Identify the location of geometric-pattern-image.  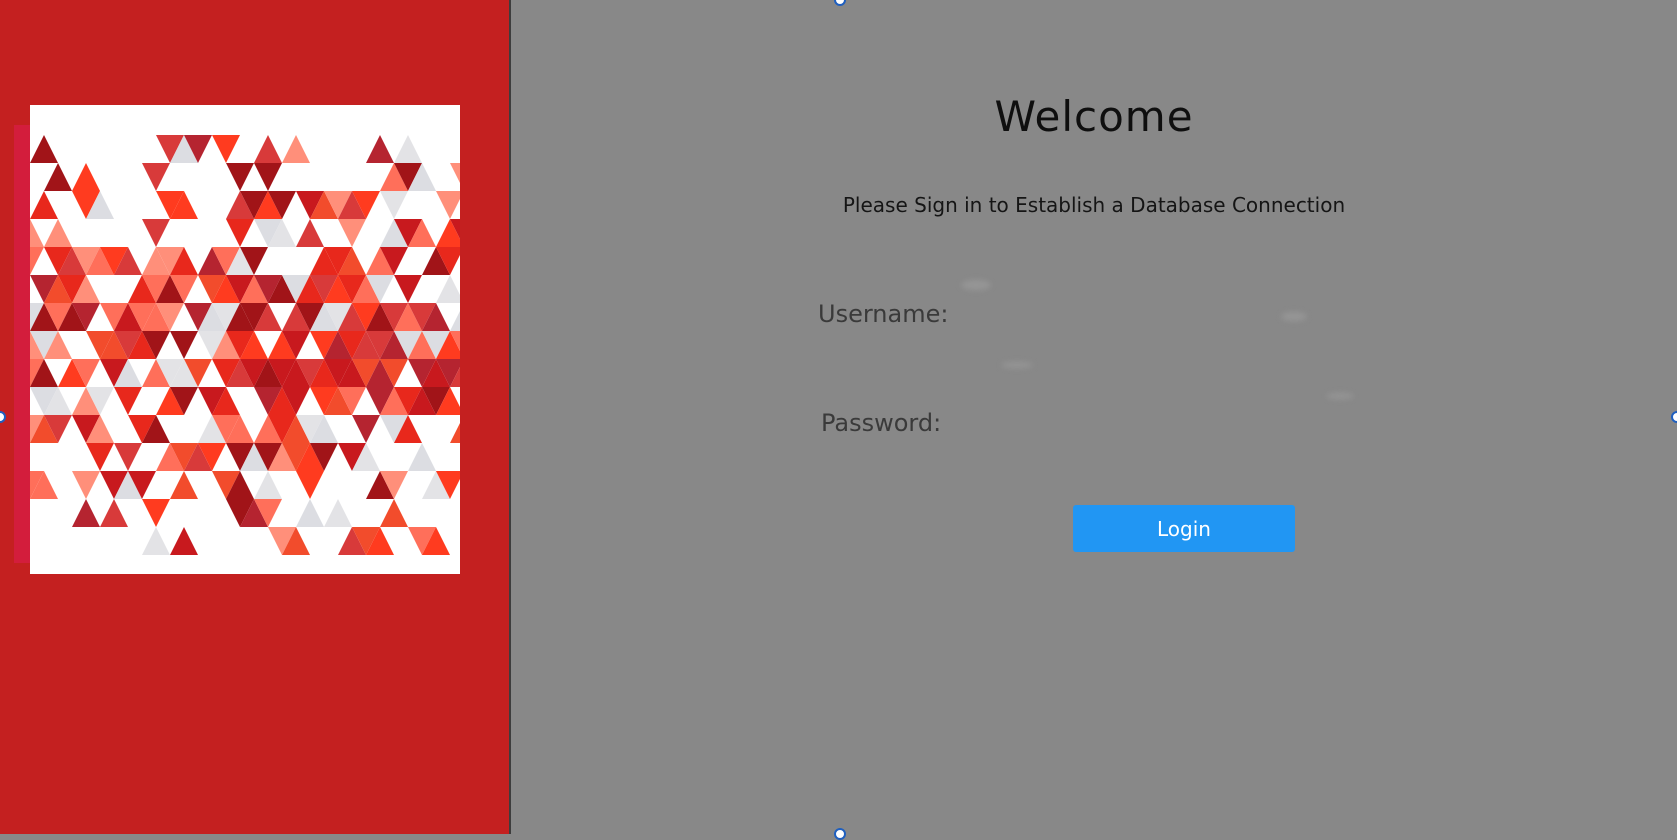
(245, 339).